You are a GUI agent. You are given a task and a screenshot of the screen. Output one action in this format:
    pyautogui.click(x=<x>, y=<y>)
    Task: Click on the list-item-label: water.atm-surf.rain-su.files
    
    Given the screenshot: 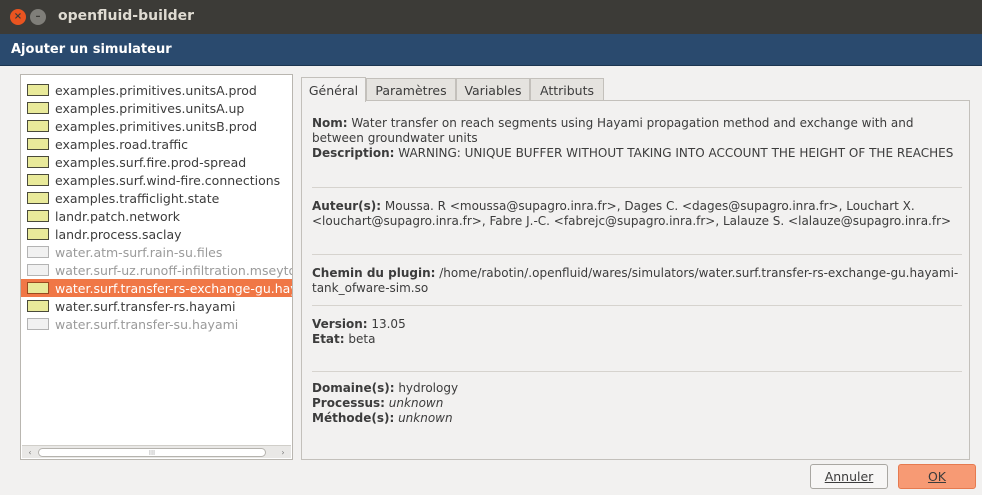 What is the action you would take?
    pyautogui.click(x=139, y=252)
    